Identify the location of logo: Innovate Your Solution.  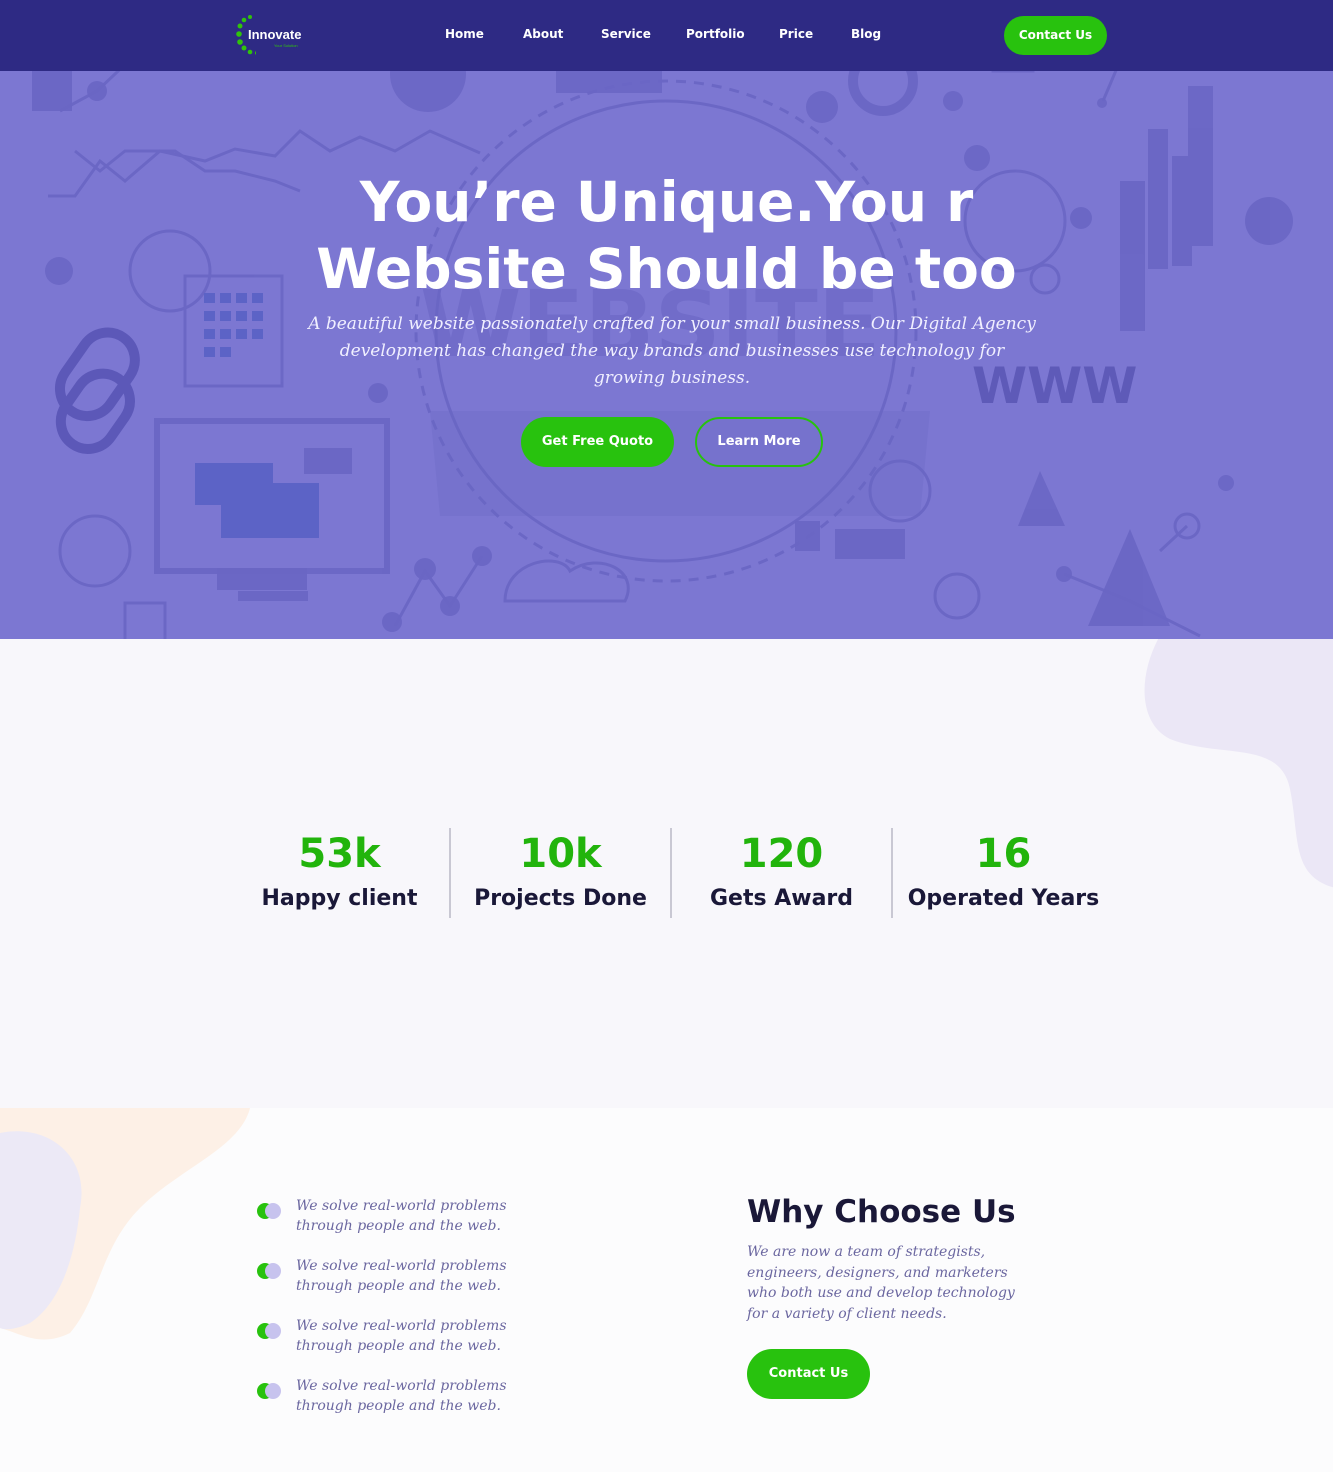
(276, 35).